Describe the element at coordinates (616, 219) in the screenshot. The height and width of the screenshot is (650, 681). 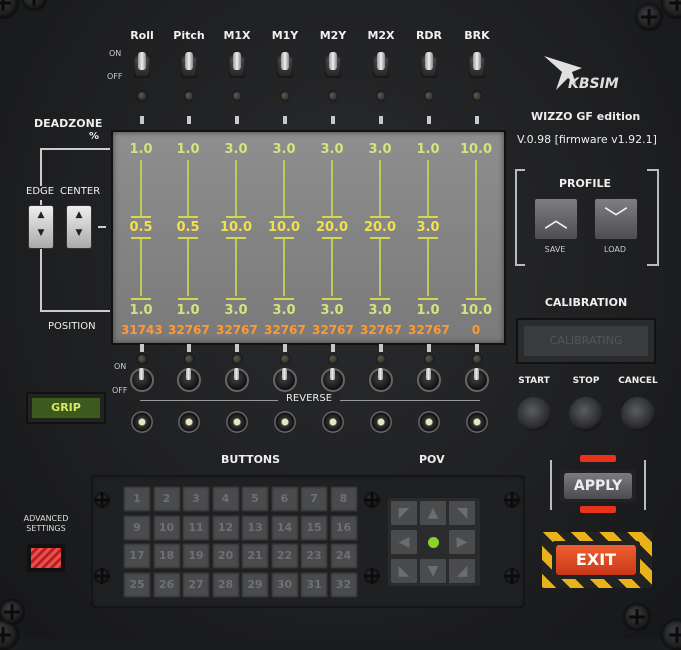
I see `load-profile-button: ﹀` at that location.